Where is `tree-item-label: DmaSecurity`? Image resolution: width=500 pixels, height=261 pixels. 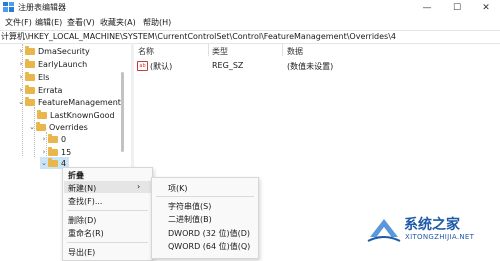
tree-item-label: DmaSecurity is located at coordinates (64, 51).